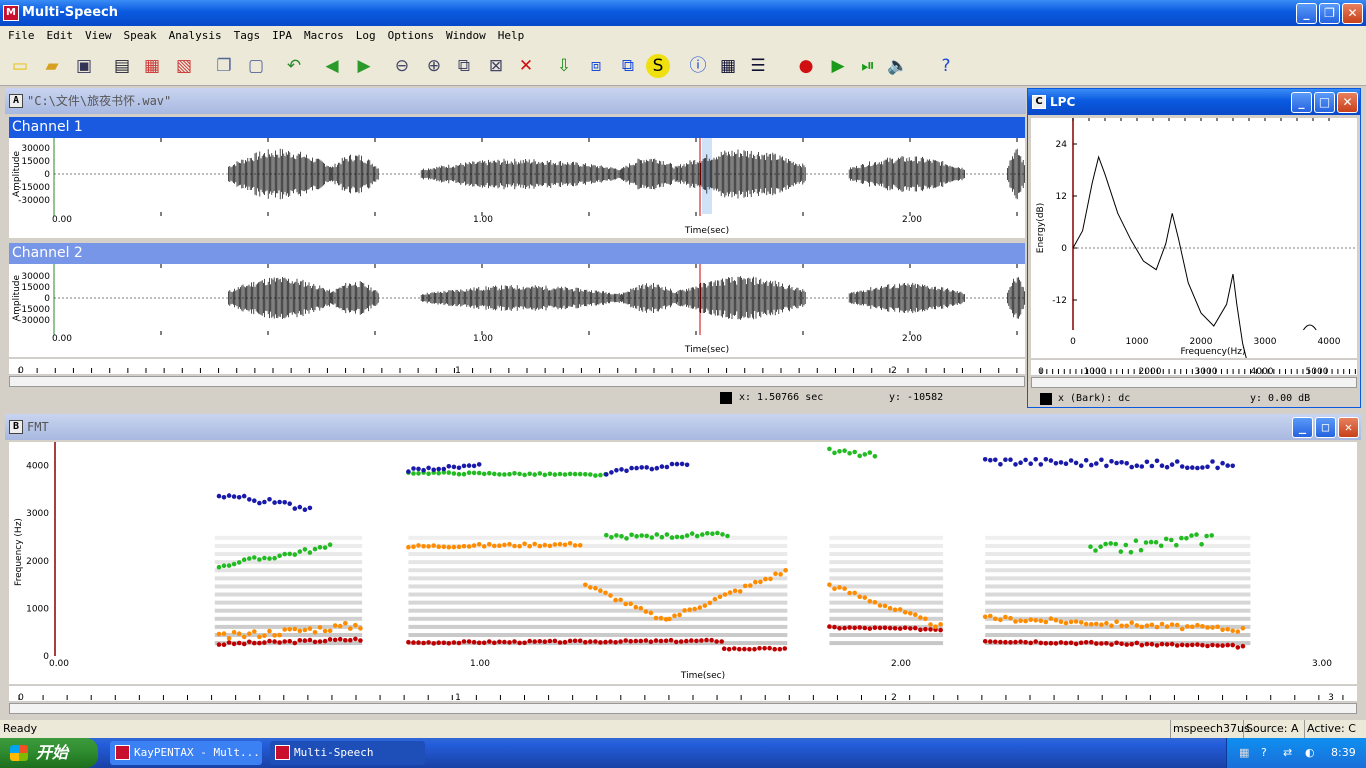 This screenshot has width=1366, height=768. I want to click on usb-icon: ⇄, so click(1287, 753).